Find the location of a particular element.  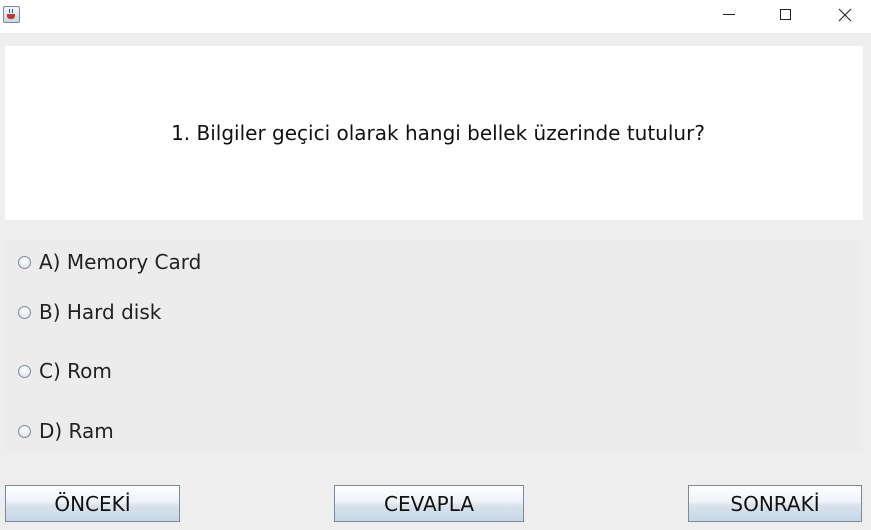

minimize-icon is located at coordinates (729, 15).